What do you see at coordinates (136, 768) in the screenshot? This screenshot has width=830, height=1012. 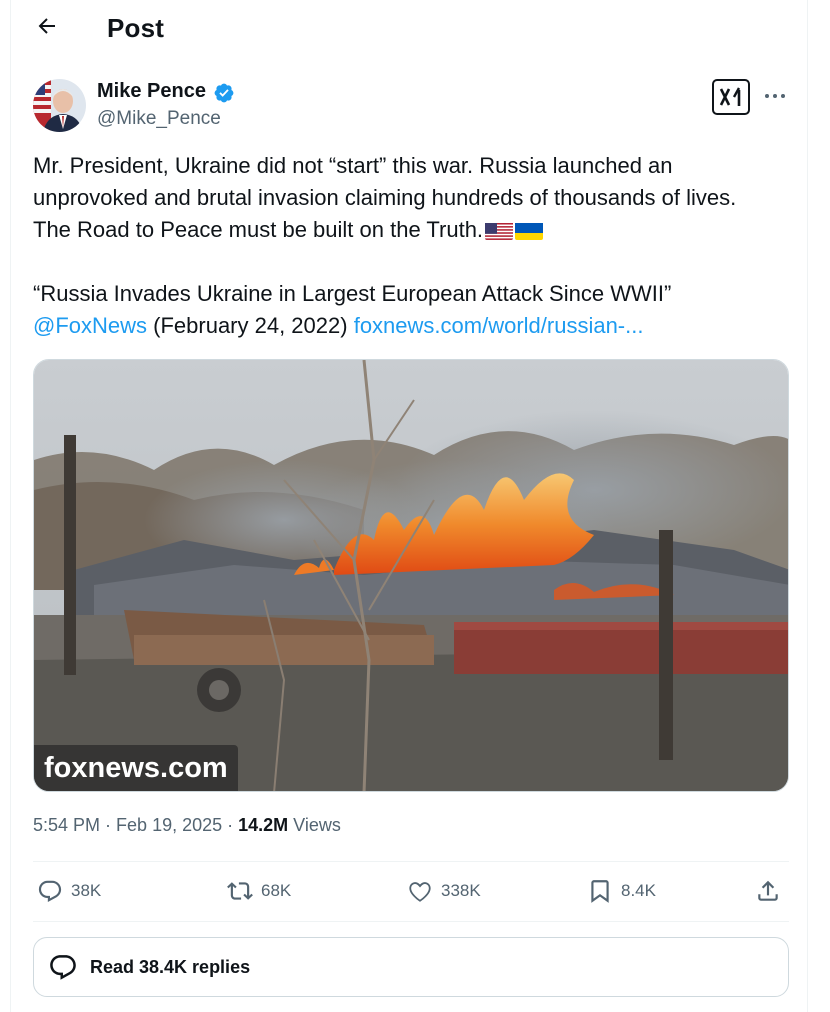 I see `image-watermark: foxnews.com` at bounding box center [136, 768].